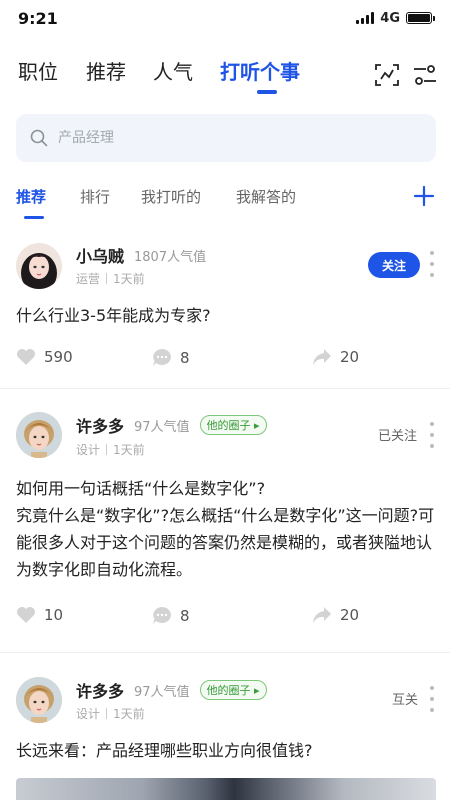  I want to click on like-button: 10, so click(39, 615).